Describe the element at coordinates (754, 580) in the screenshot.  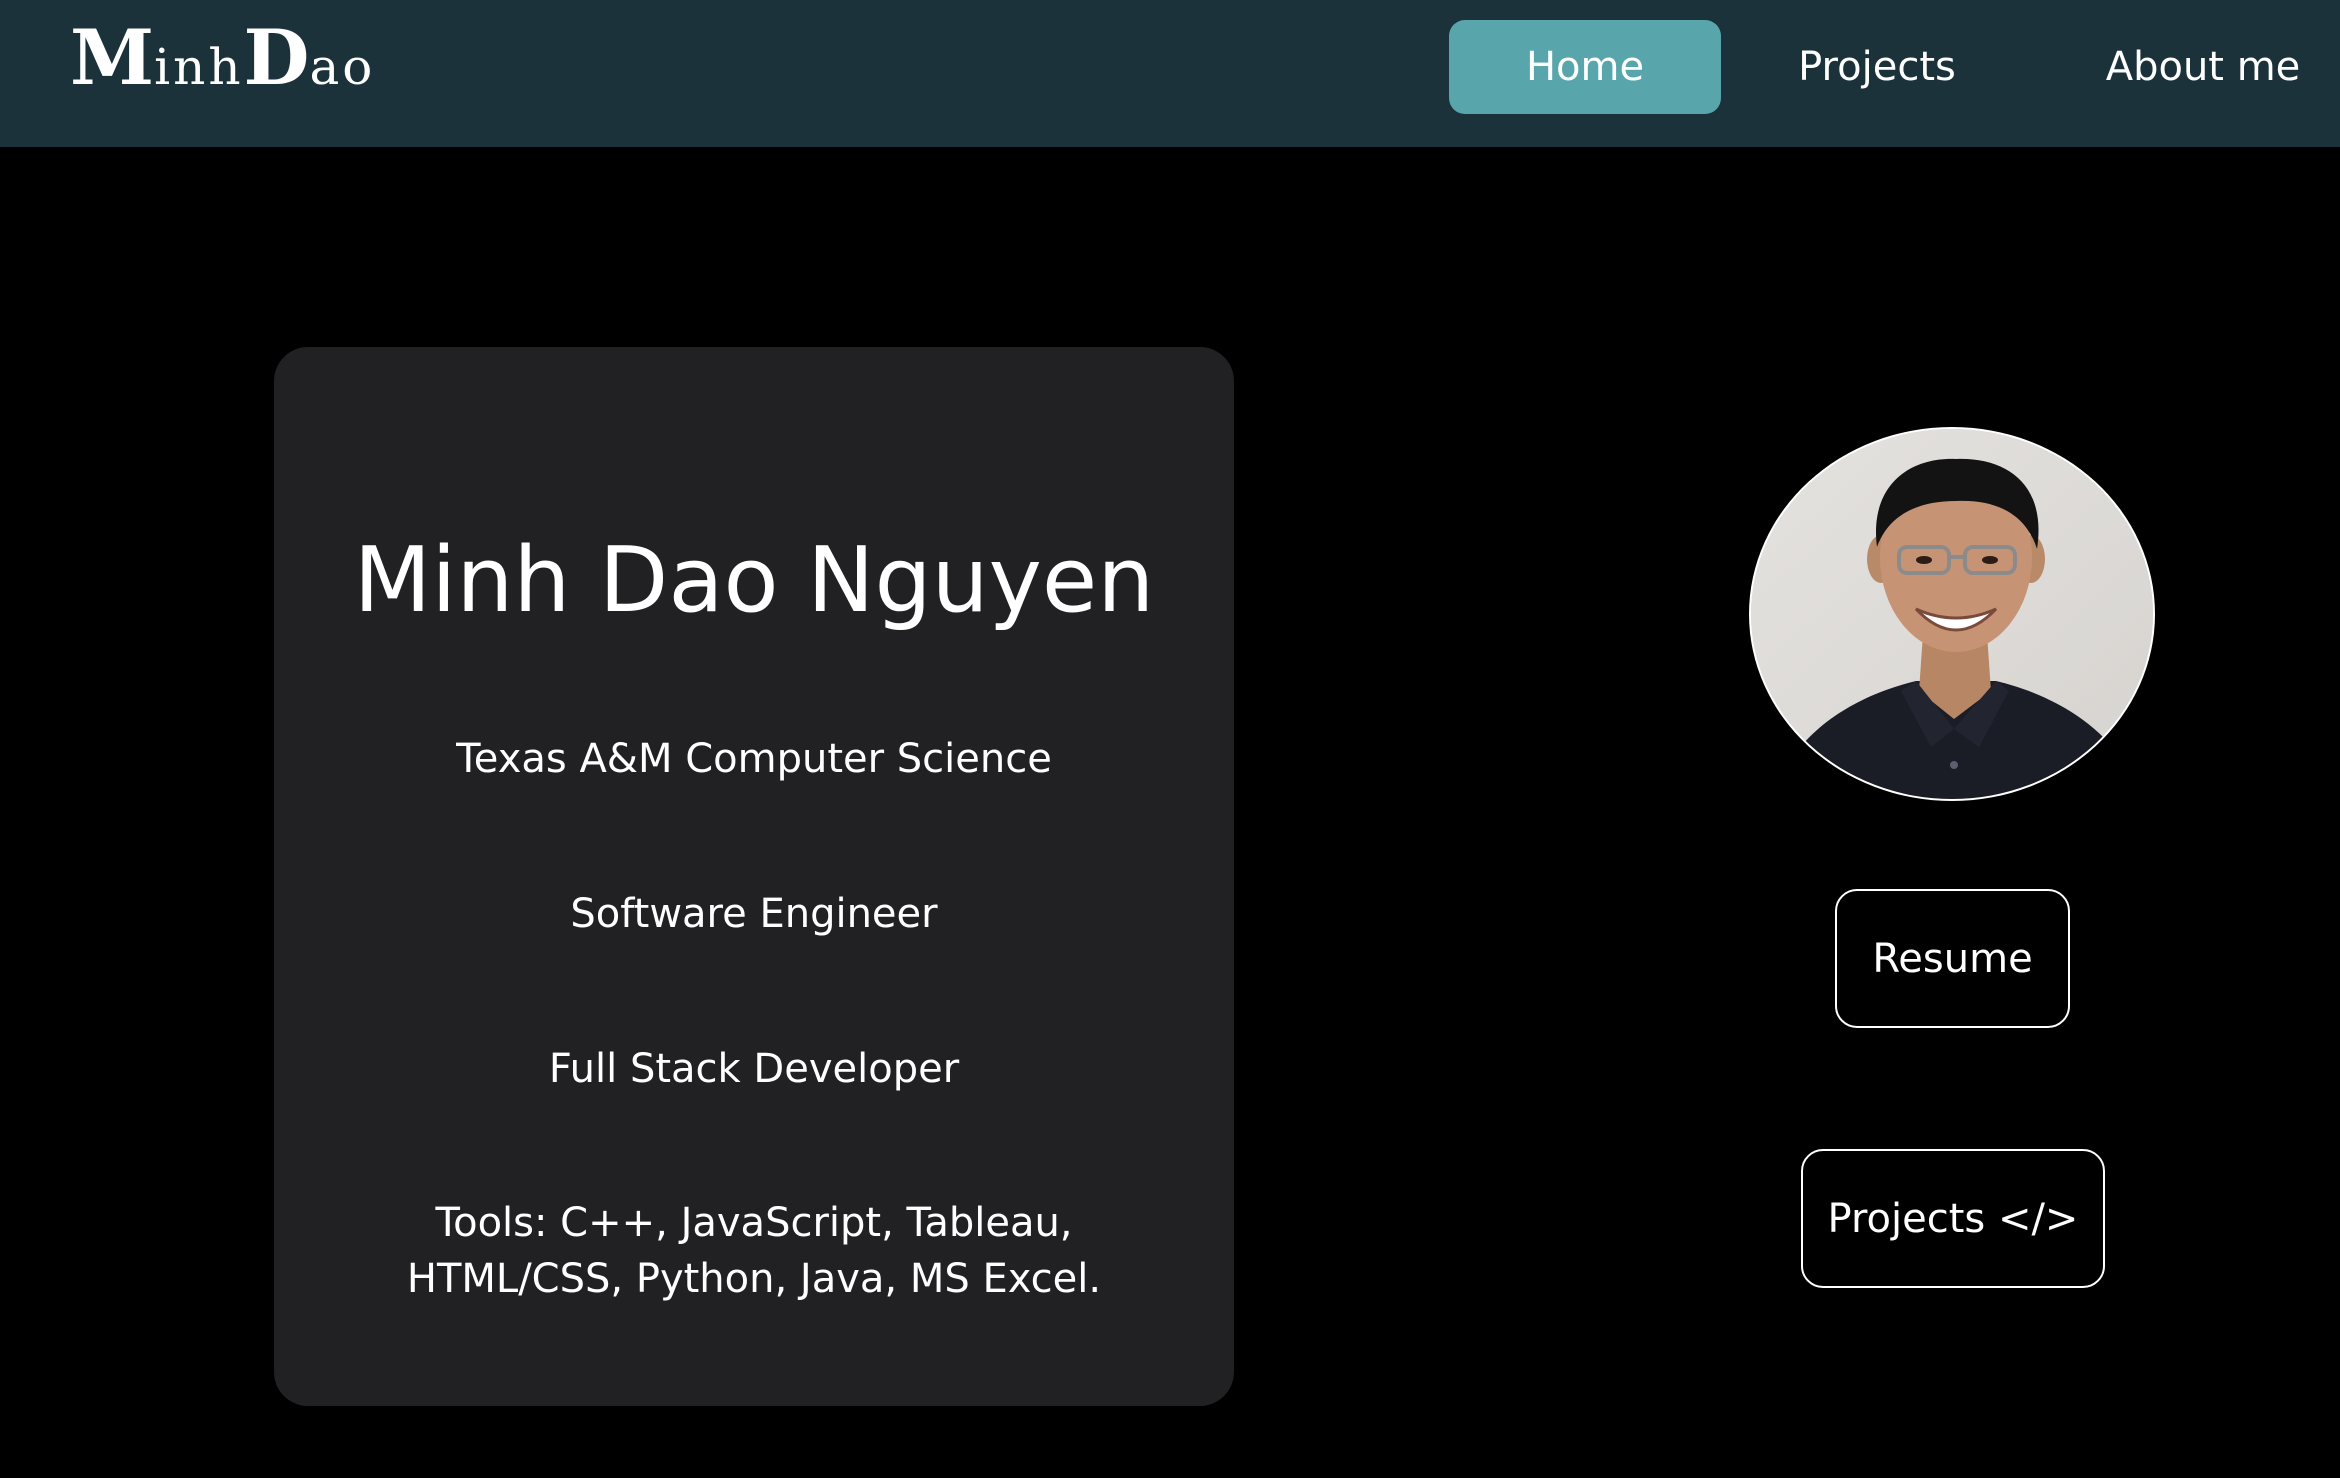
I see `profile-name: Minh Dao Nguyen` at that location.